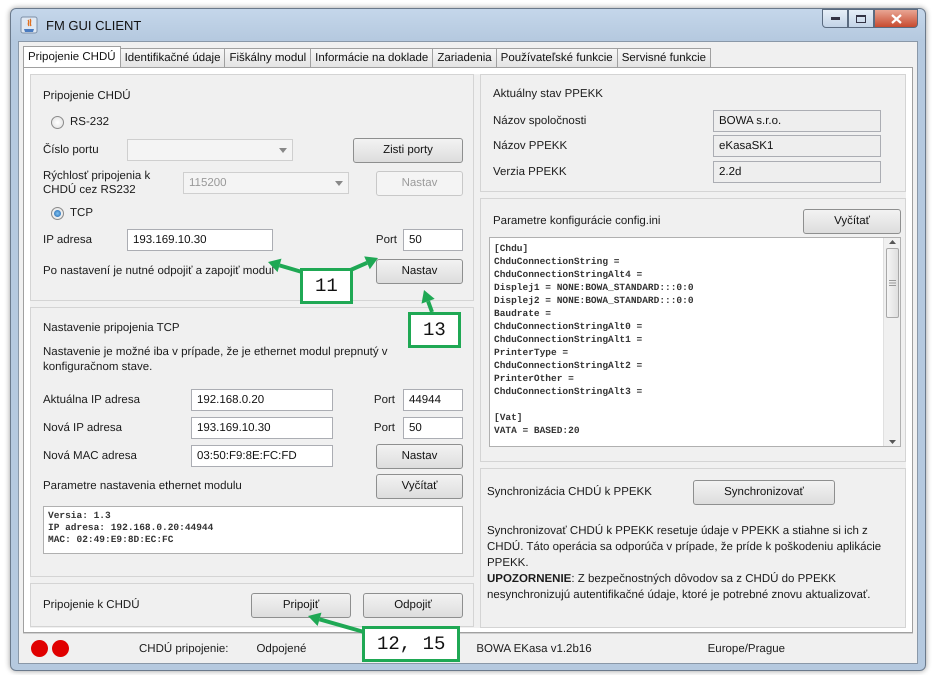  I want to click on tab: Identifikačné údaje, so click(173, 57).